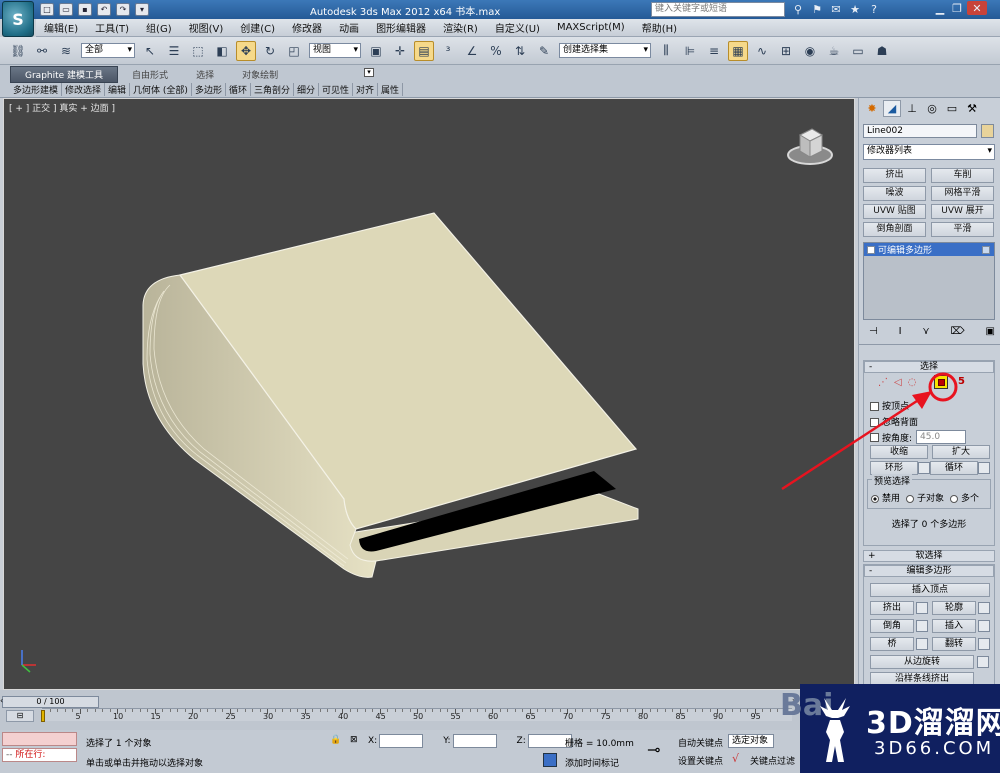 The image size is (1000, 773). What do you see at coordinates (349, 27) in the screenshot?
I see `menu-item: 动画` at bounding box center [349, 27].